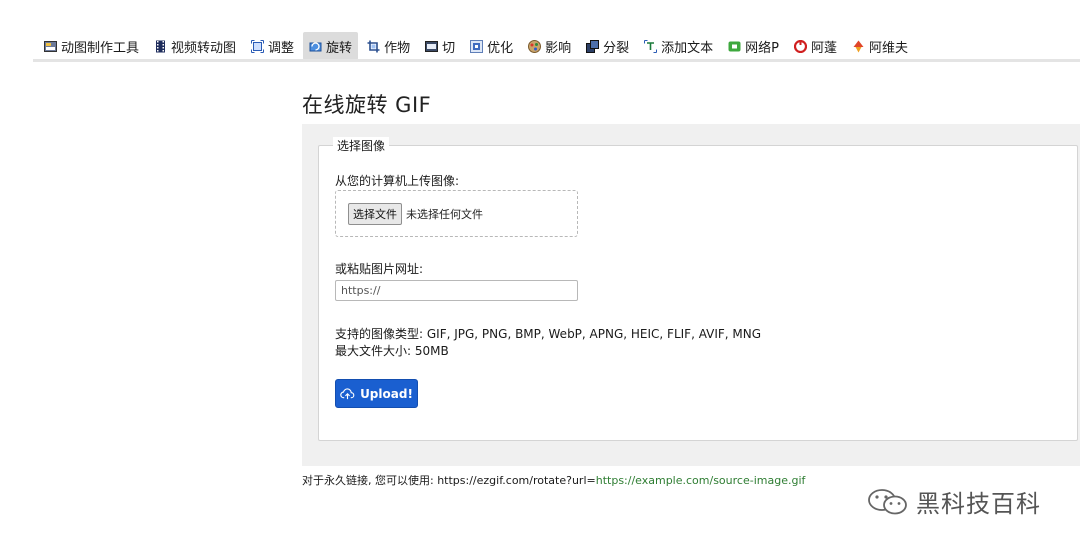  I want to click on nav-item-label: 调整, so click(281, 48).